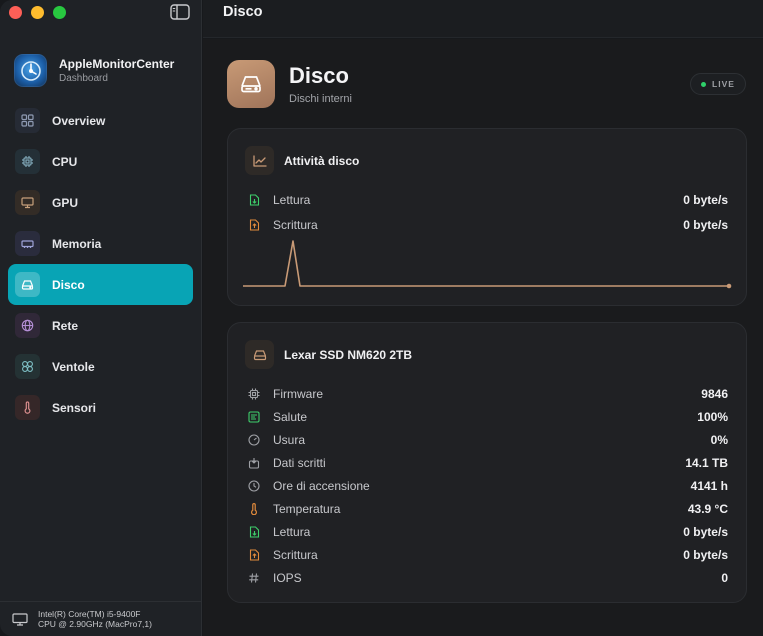 The width and height of the screenshot is (763, 636). What do you see at coordinates (100, 161) in the screenshot?
I see `sidebar-item-cpu: CPU` at bounding box center [100, 161].